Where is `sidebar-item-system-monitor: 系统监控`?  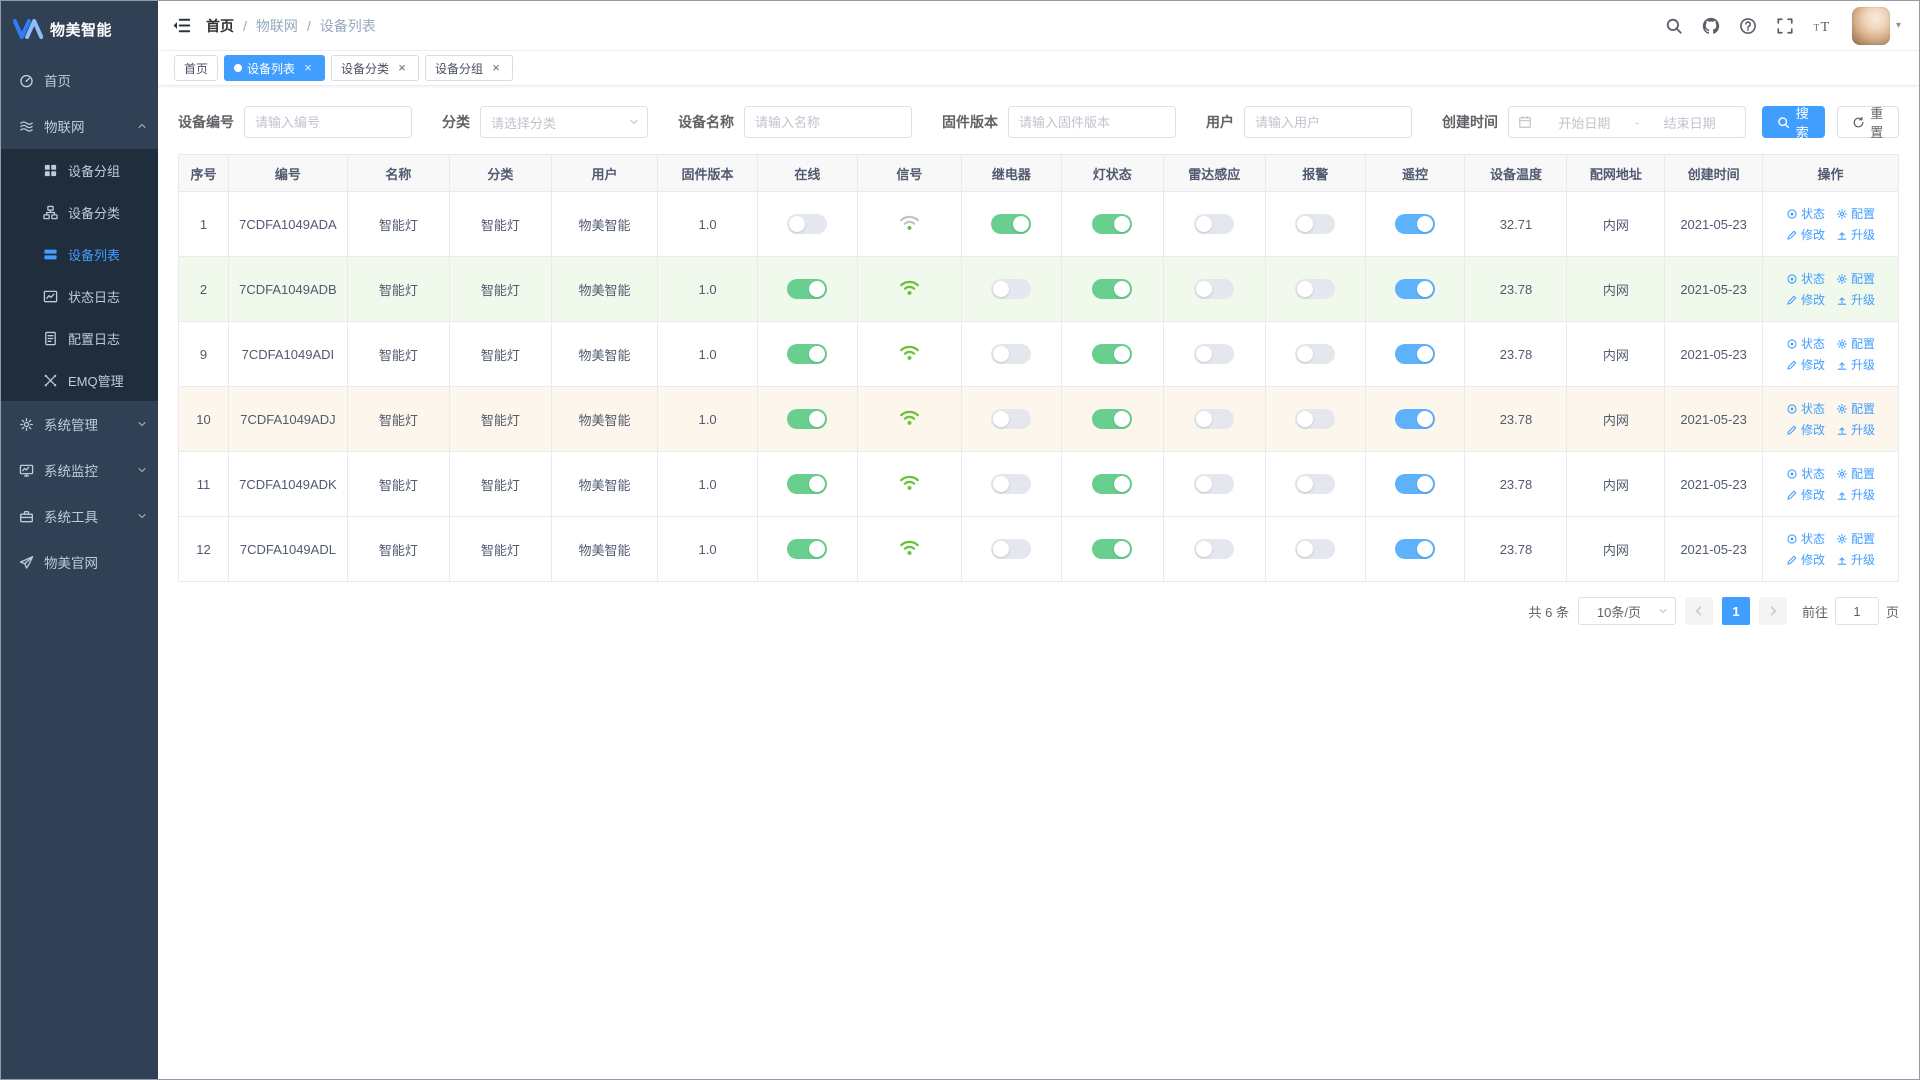
sidebar-item-system-monitor: 系统监控 is located at coordinates (79, 470).